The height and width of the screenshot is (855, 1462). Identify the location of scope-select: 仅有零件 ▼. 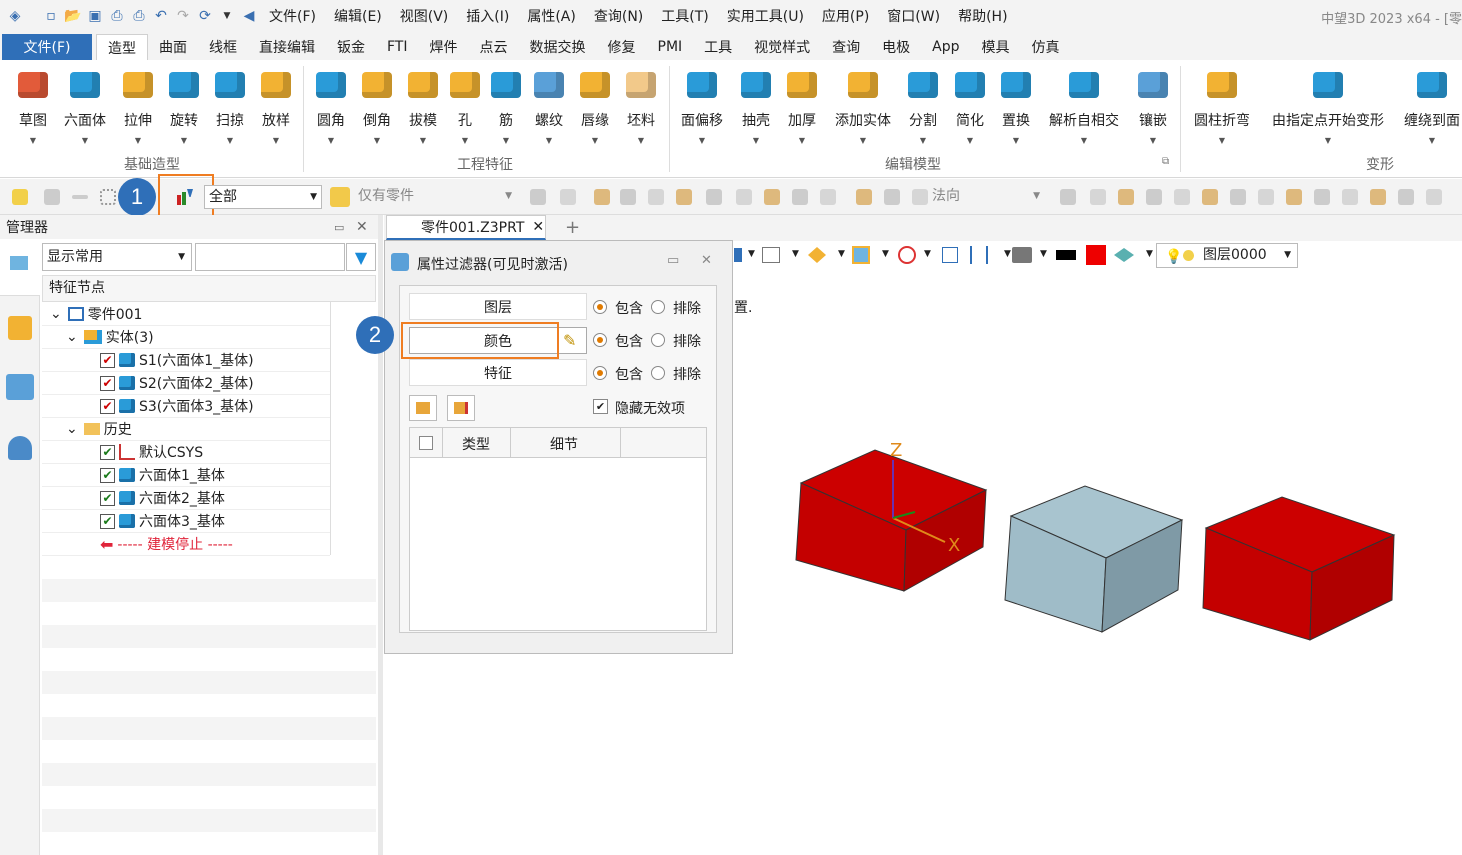
(435, 197).